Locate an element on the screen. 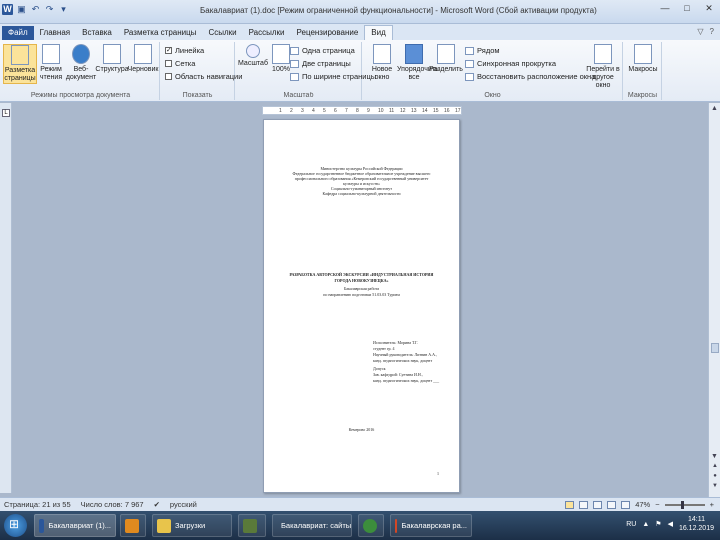  ruler-checkbox-row: ✓ Линейка is located at coordinates (184, 50).